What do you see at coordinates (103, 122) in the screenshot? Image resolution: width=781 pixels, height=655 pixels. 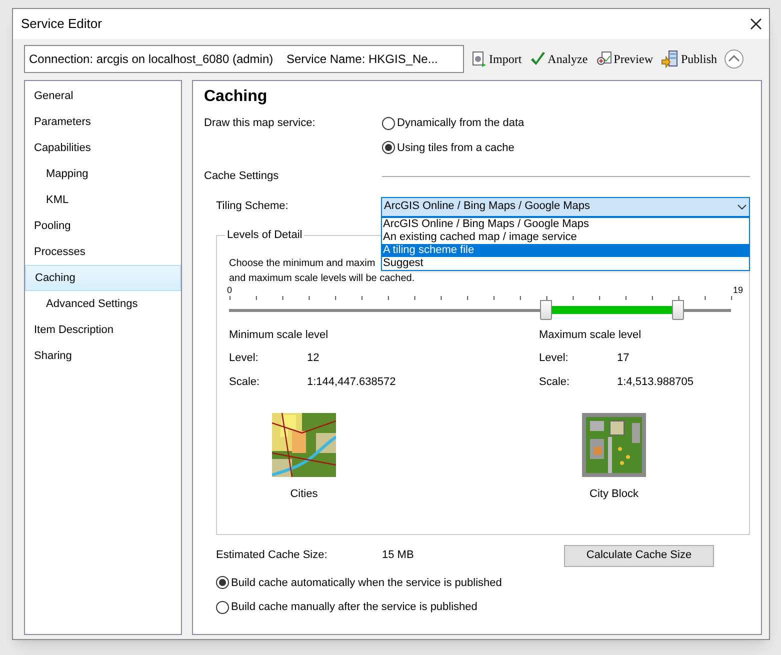 I see `sidebar-item: Parameters` at bounding box center [103, 122].